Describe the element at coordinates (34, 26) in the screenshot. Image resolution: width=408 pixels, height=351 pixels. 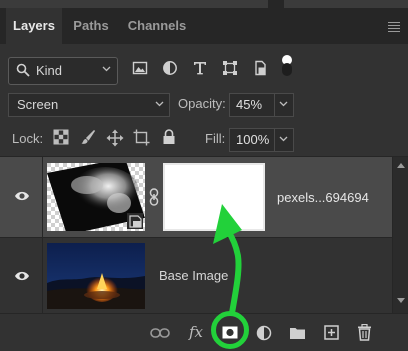
I see `tab-layers: Layers` at that location.